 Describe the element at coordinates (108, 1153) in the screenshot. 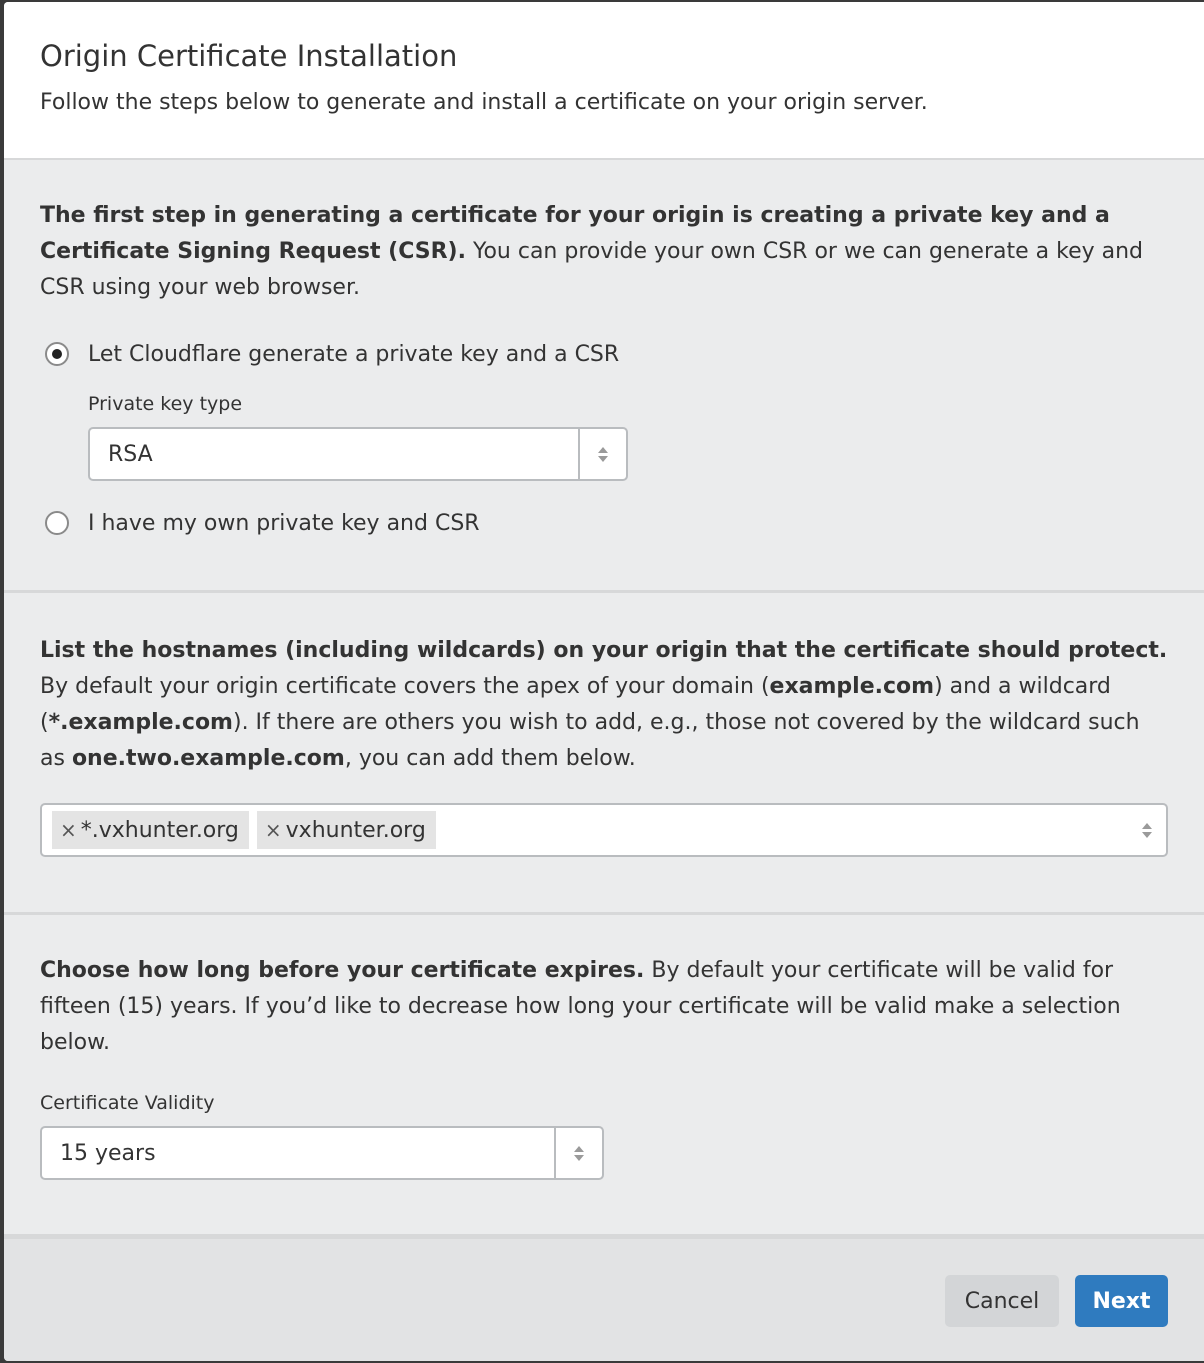

I see `validity-value: 15 years` at that location.